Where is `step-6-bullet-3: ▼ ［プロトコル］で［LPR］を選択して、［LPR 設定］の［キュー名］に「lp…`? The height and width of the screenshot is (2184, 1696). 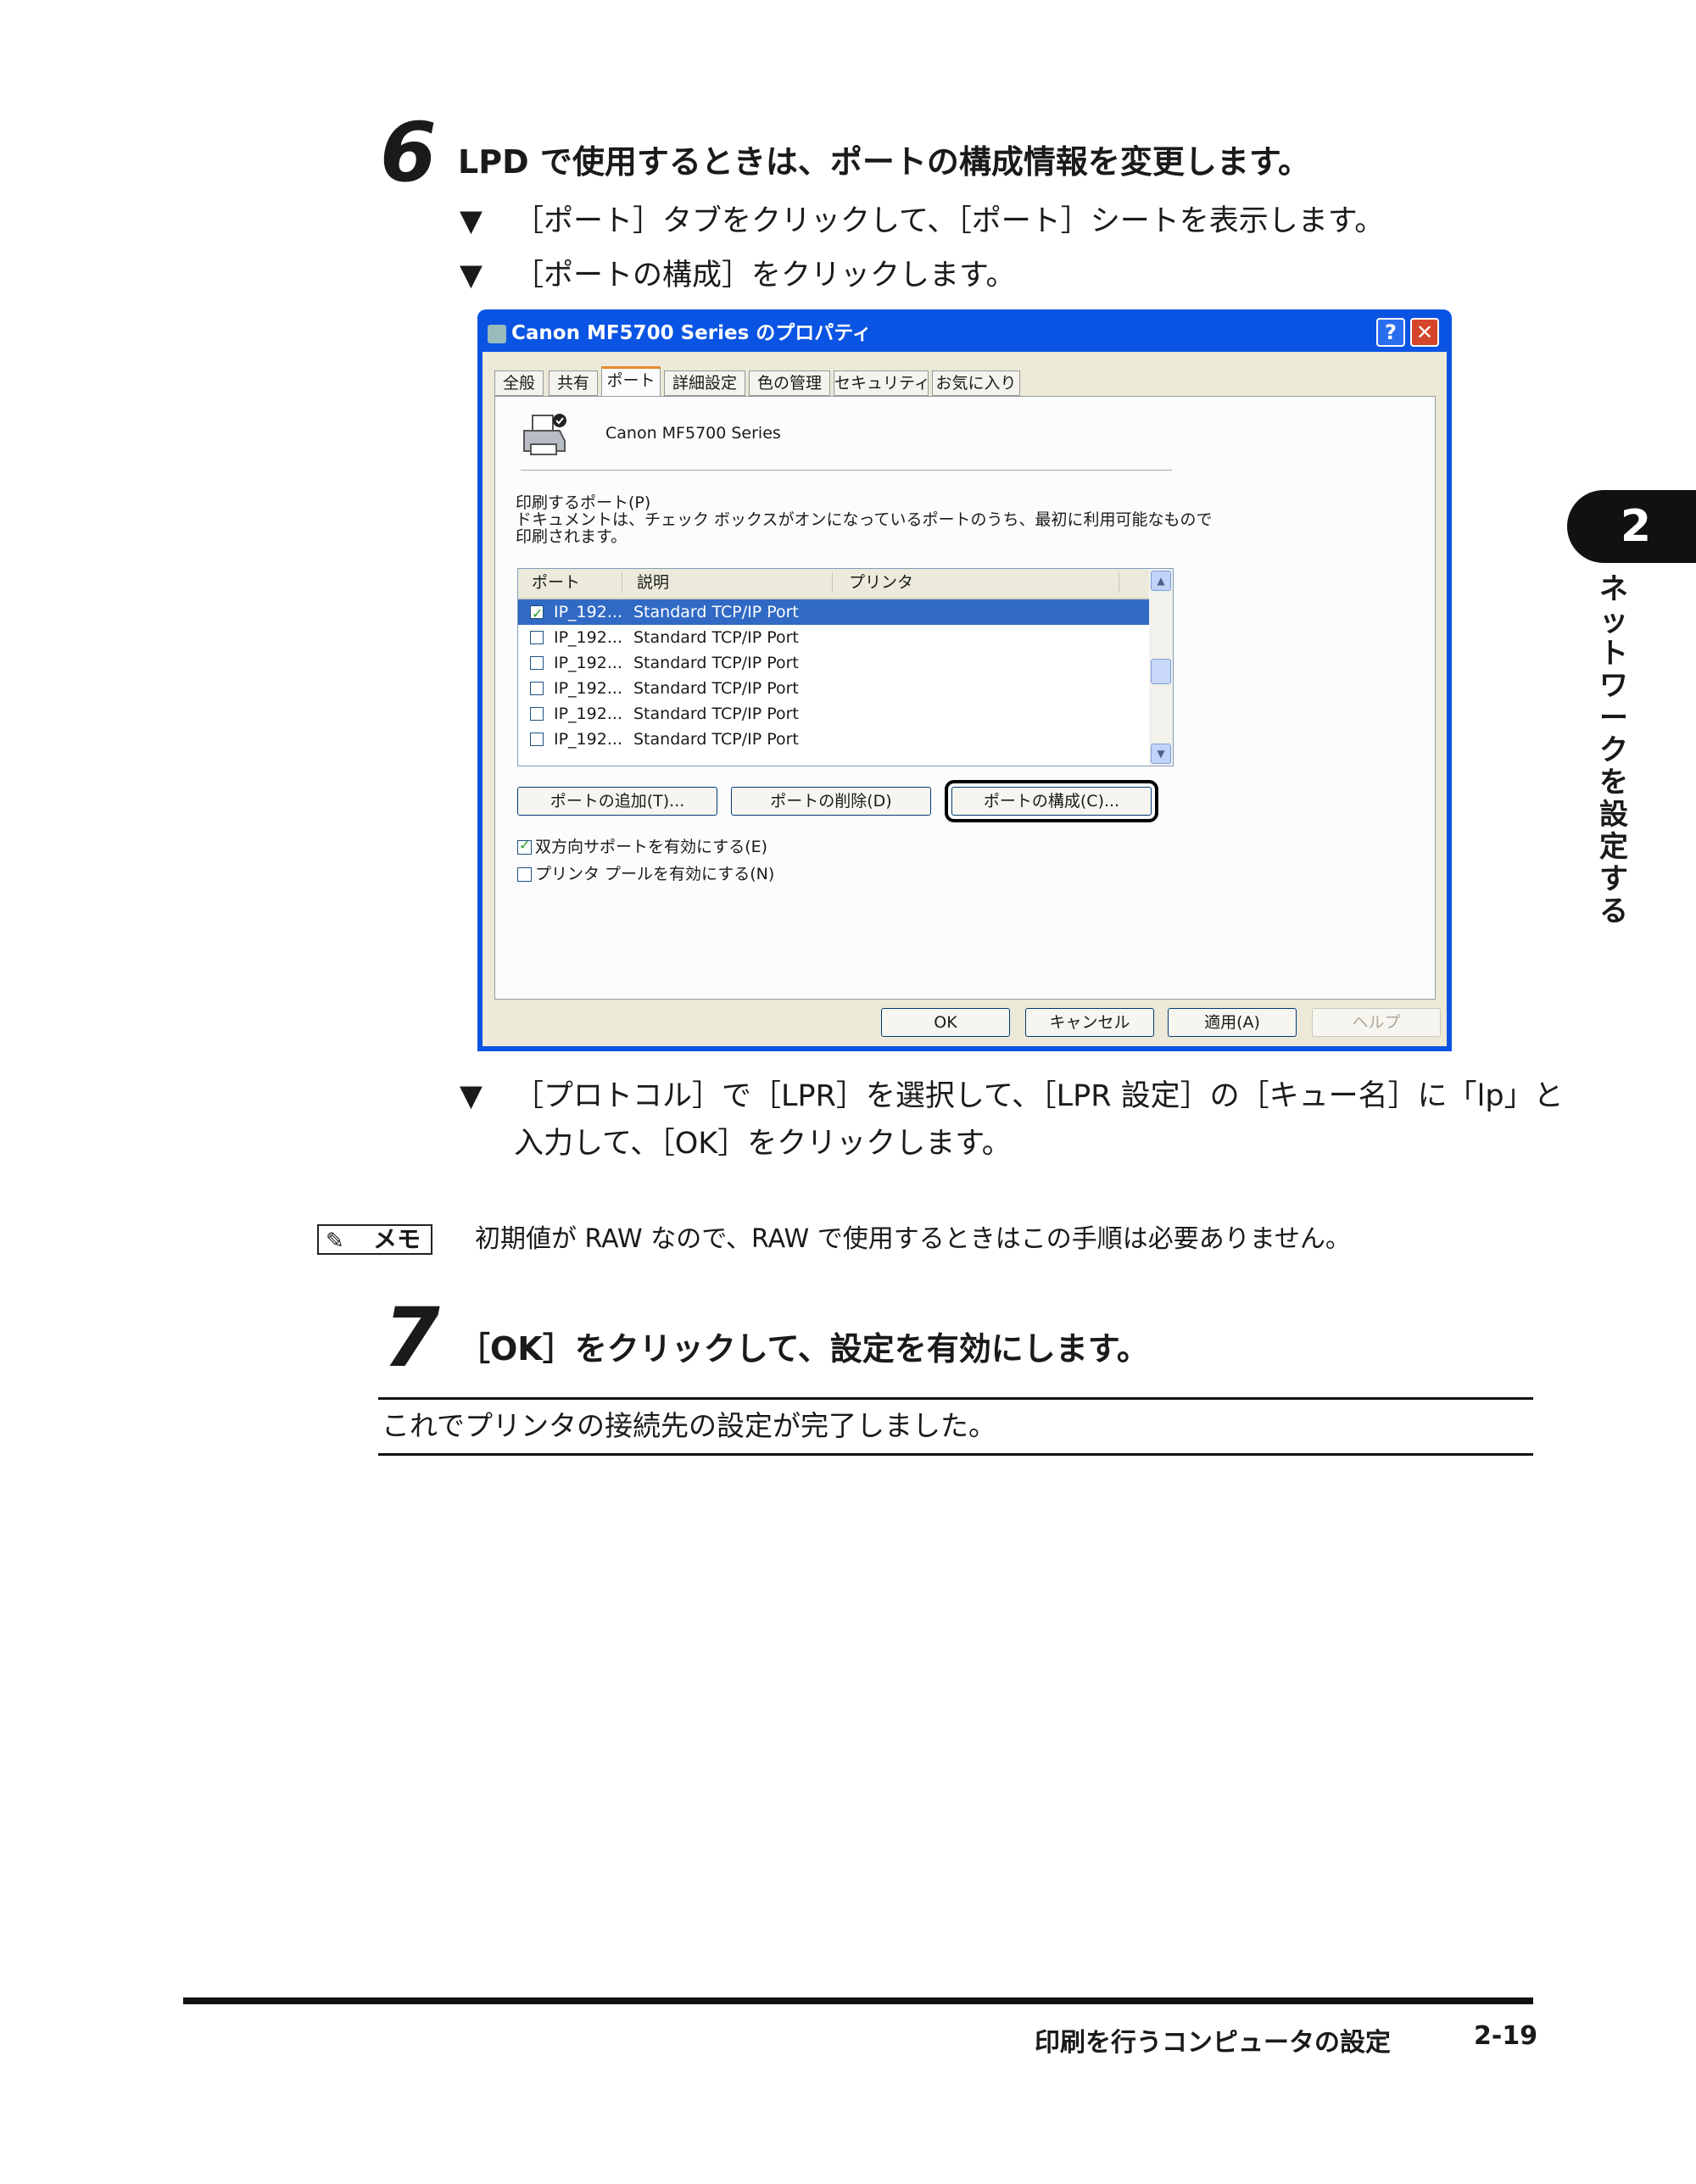
step-6-bullet-3: ▼ ［プロトコル］で［LPR］を選択して、［LPR 設定］の［キュー名］に「lp… is located at coordinates (1012, 1122).